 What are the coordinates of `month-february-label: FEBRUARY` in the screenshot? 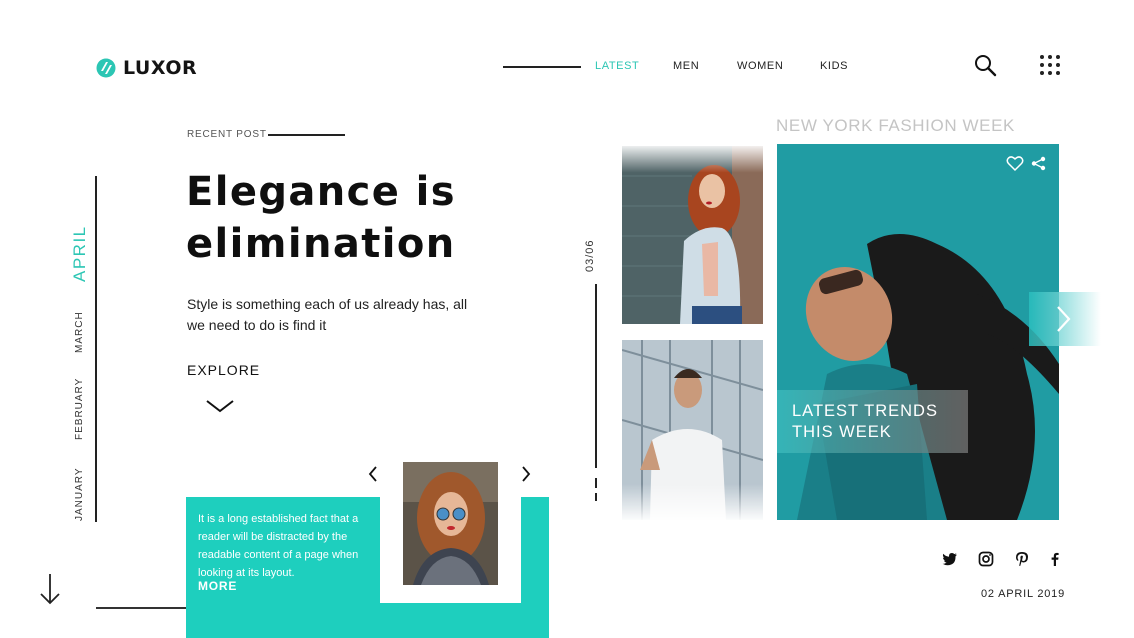 It's located at (79, 408).